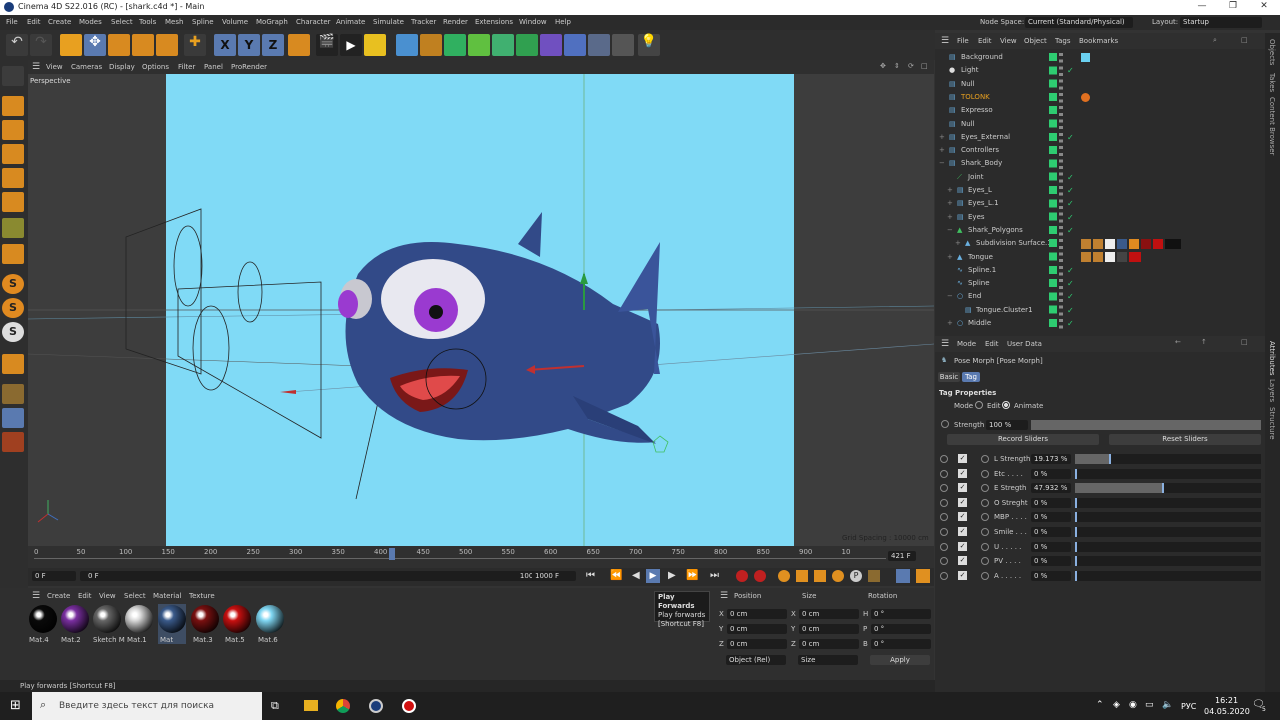 This screenshot has width=1280, height=720. I want to click on record-icon, so click(742, 576).